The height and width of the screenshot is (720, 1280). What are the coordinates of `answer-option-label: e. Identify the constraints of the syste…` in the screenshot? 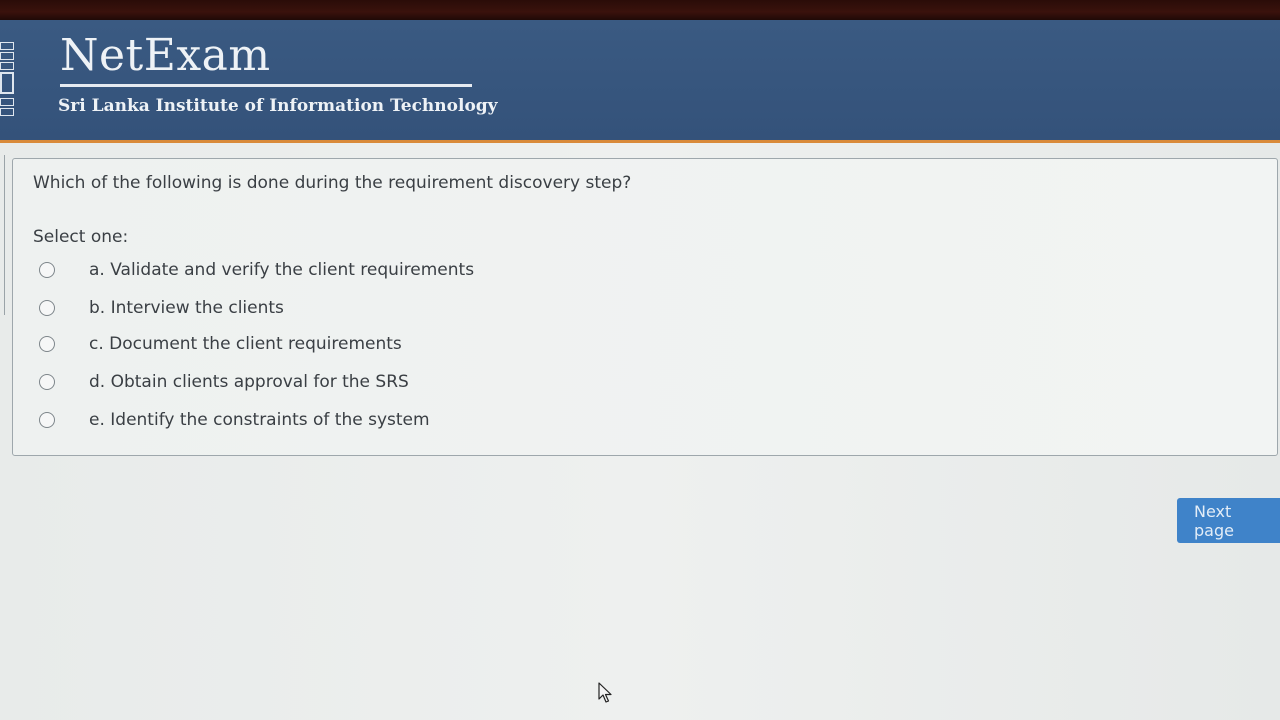 It's located at (259, 420).